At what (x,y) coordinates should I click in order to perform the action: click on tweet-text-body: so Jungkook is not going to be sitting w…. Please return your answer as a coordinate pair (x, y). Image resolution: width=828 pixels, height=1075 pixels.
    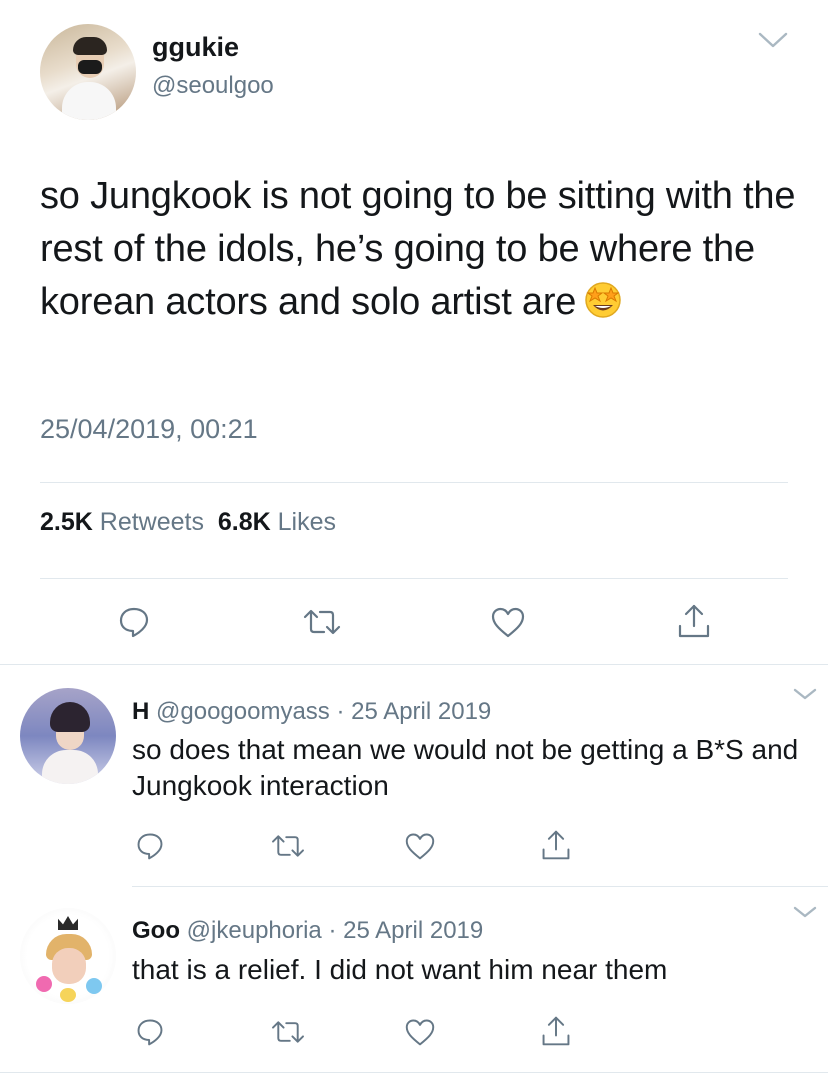
    Looking at the image, I should click on (418, 249).